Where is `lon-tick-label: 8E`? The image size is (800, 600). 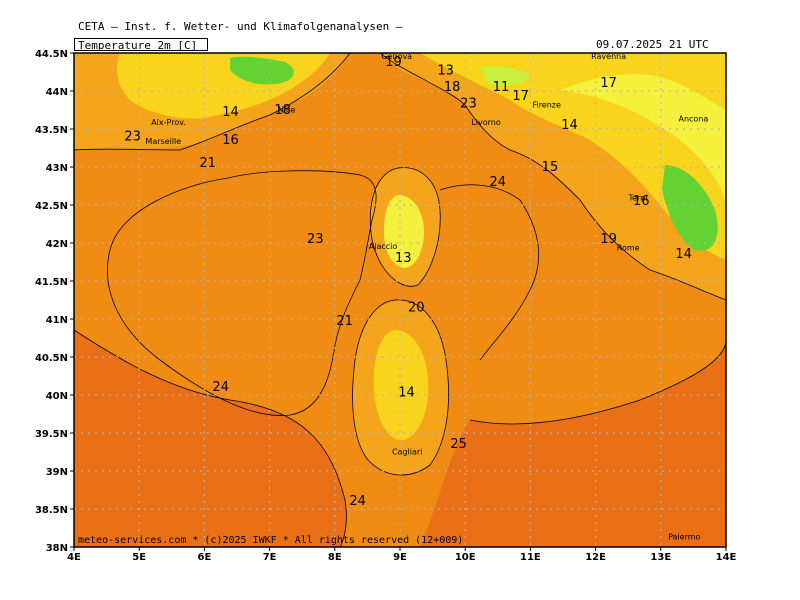
lon-tick-label: 8E is located at coordinates (335, 557).